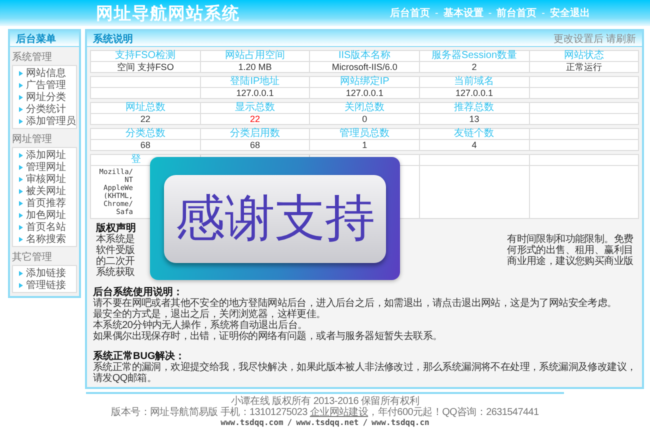  I want to click on paragraph-text: 何形式的出售、租用、赢利目, so click(570, 250).